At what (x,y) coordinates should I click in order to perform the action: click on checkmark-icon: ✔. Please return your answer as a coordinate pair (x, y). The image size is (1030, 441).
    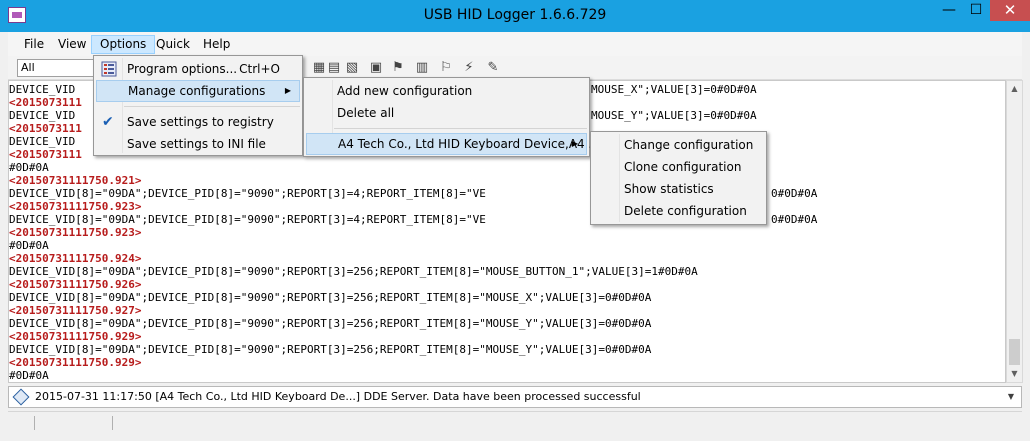
    Looking at the image, I should click on (108, 122).